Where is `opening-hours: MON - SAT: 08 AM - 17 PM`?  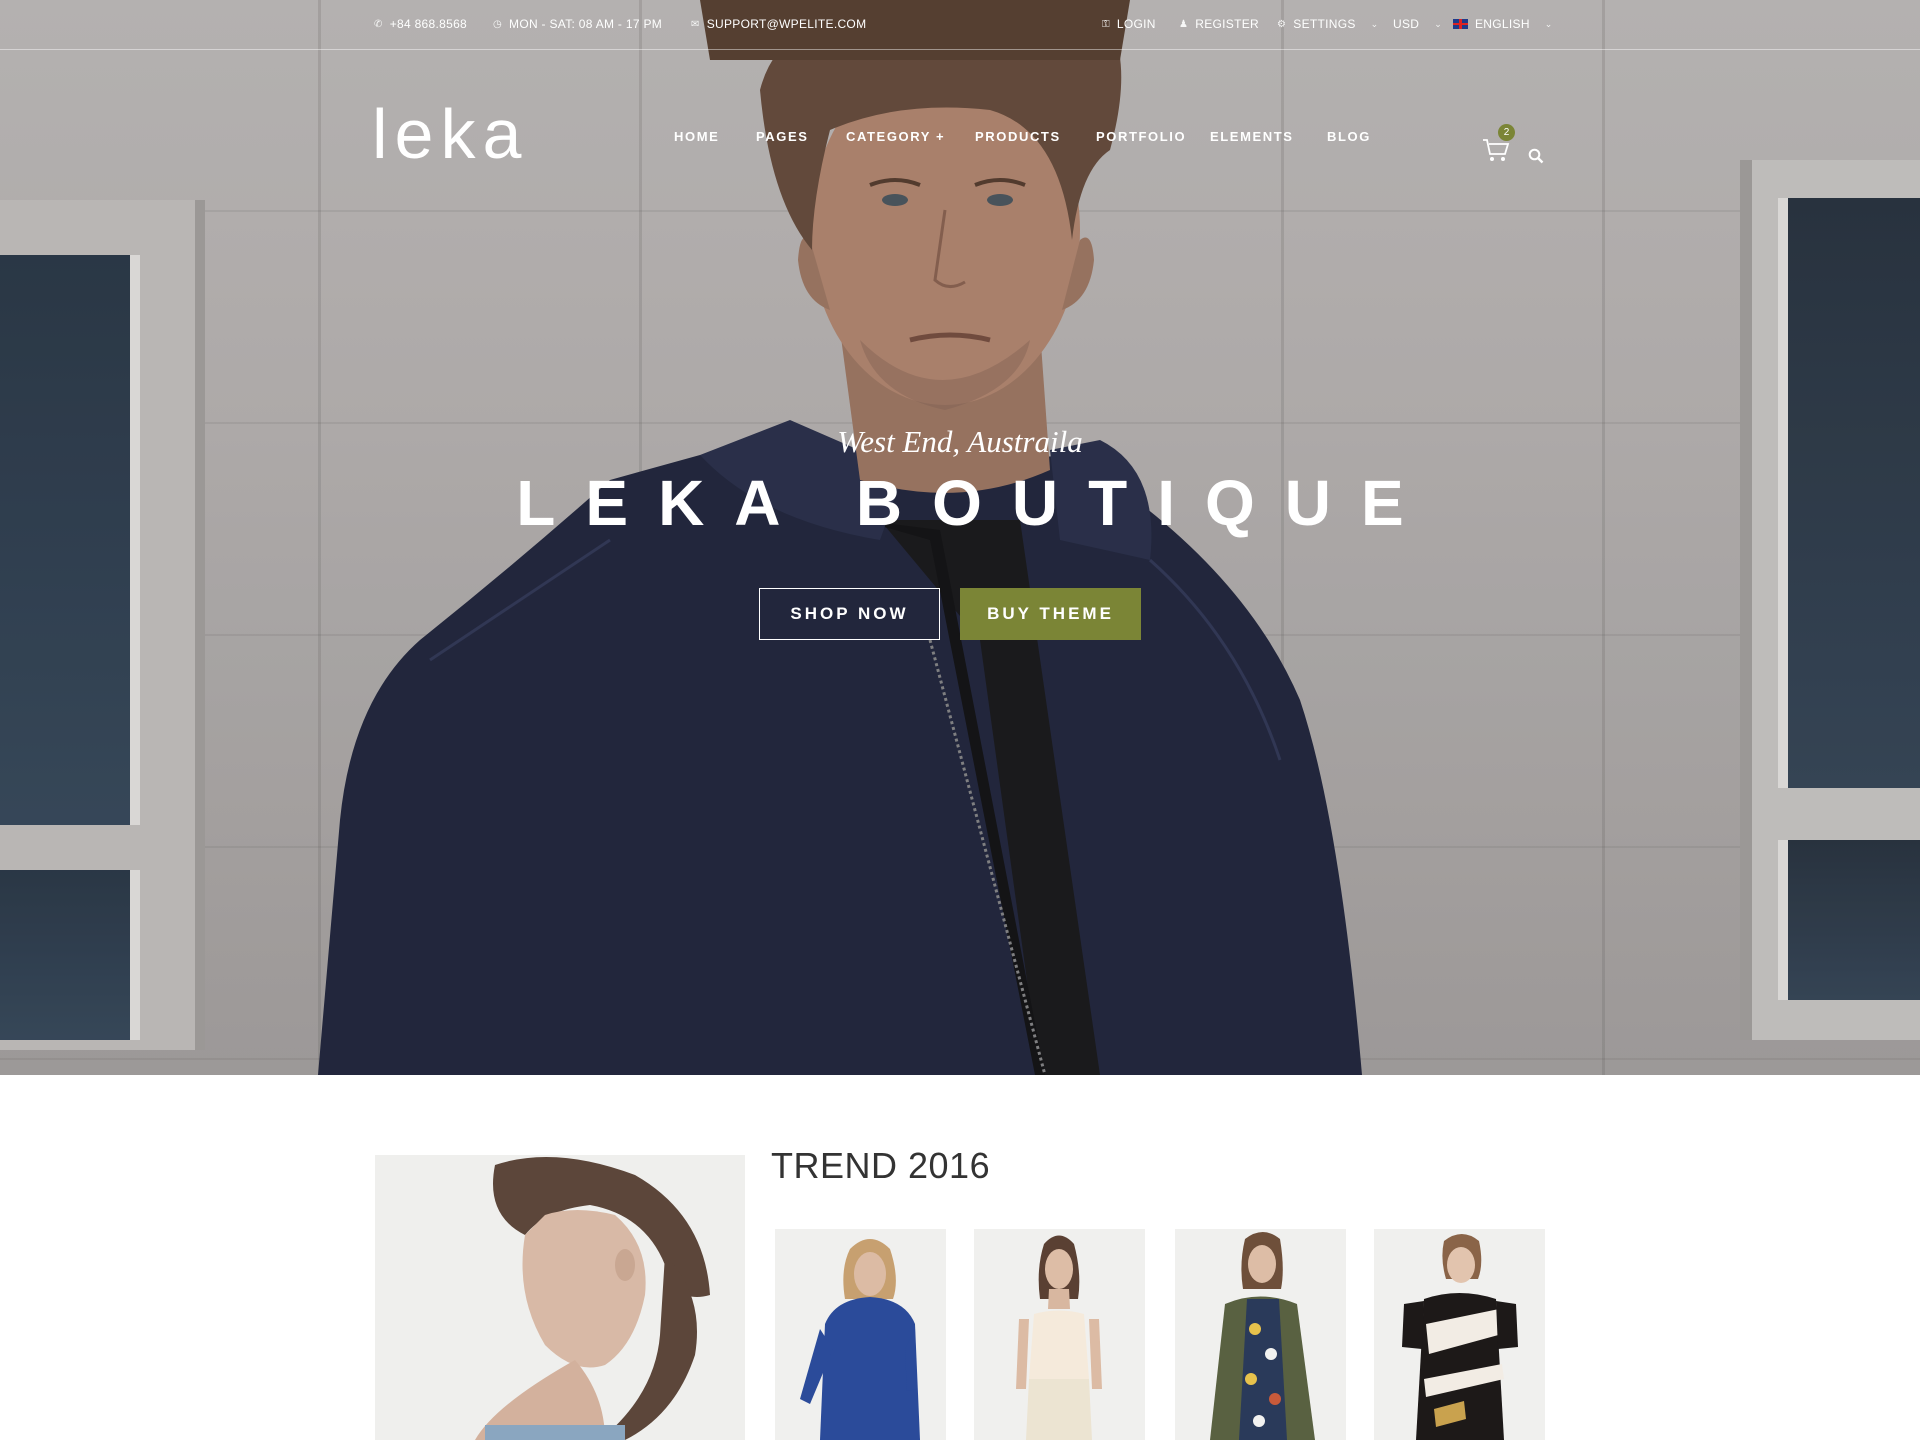
opening-hours: MON - SAT: 08 AM - 17 PM is located at coordinates (586, 24).